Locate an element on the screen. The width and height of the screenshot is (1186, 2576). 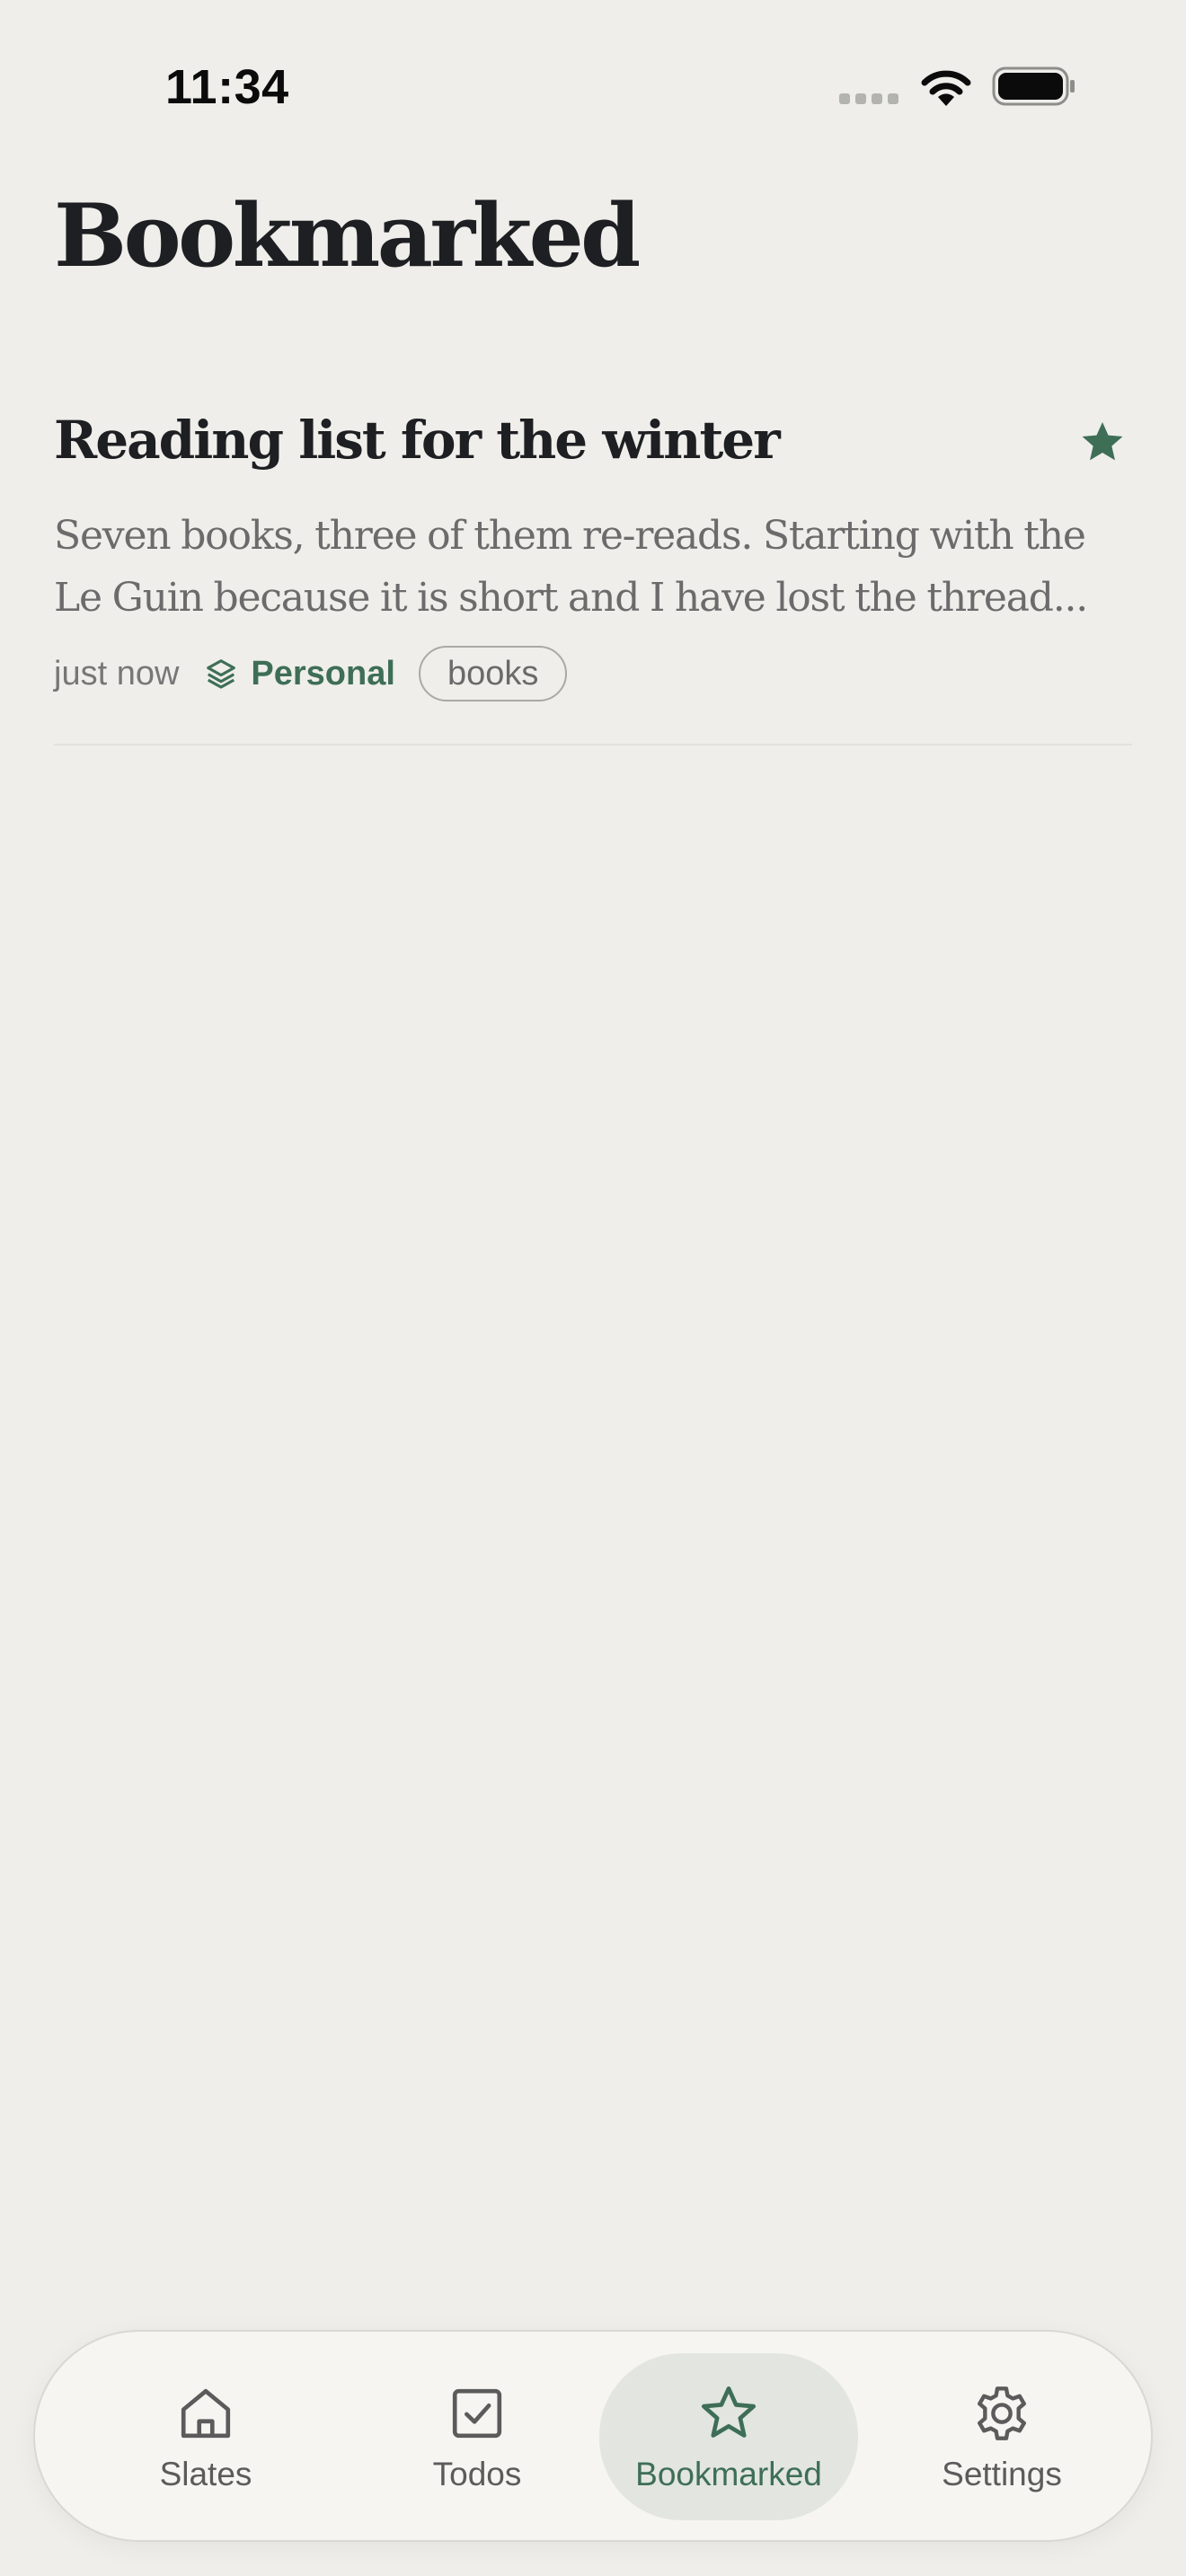
folder-label: Personal is located at coordinates (323, 673).